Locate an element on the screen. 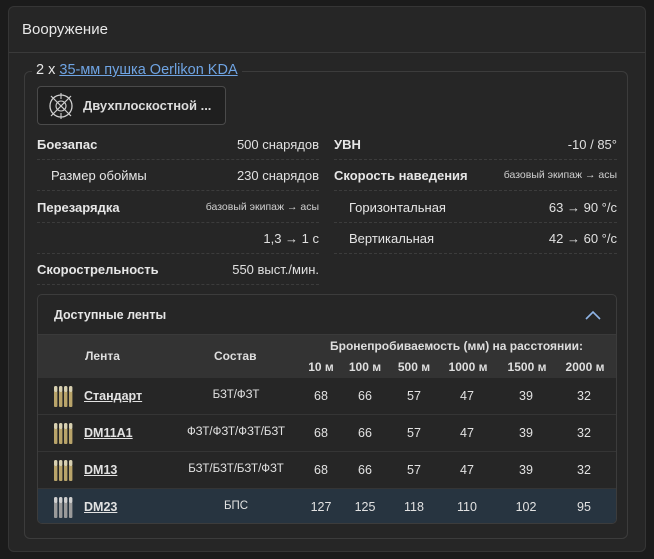 The image size is (654, 559). weapon-header: 2 x 35-мм пушка Oerlikon KDA is located at coordinates (137, 70).